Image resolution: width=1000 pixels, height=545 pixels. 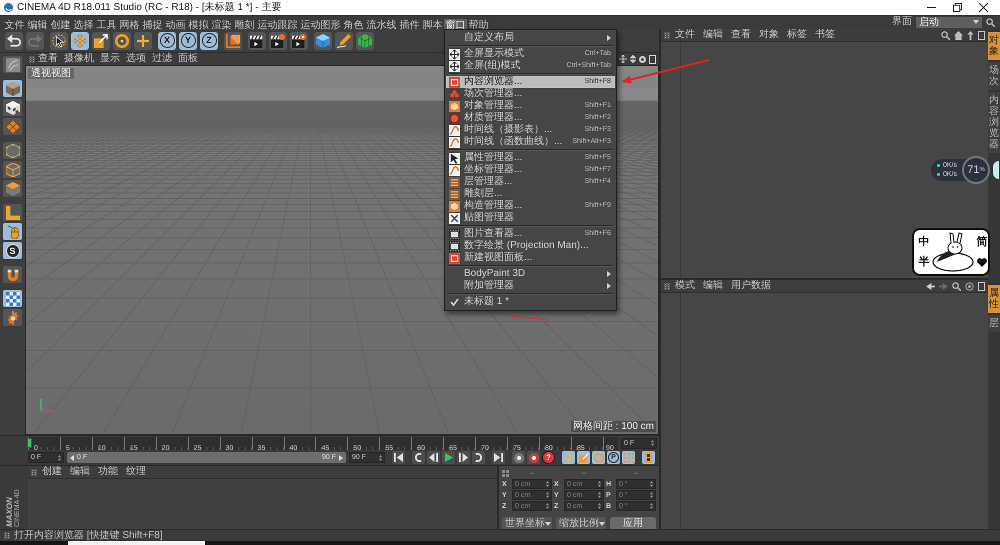 What do you see at coordinates (685, 35) in the screenshot?
I see `panel-menu-item: 文件` at bounding box center [685, 35].